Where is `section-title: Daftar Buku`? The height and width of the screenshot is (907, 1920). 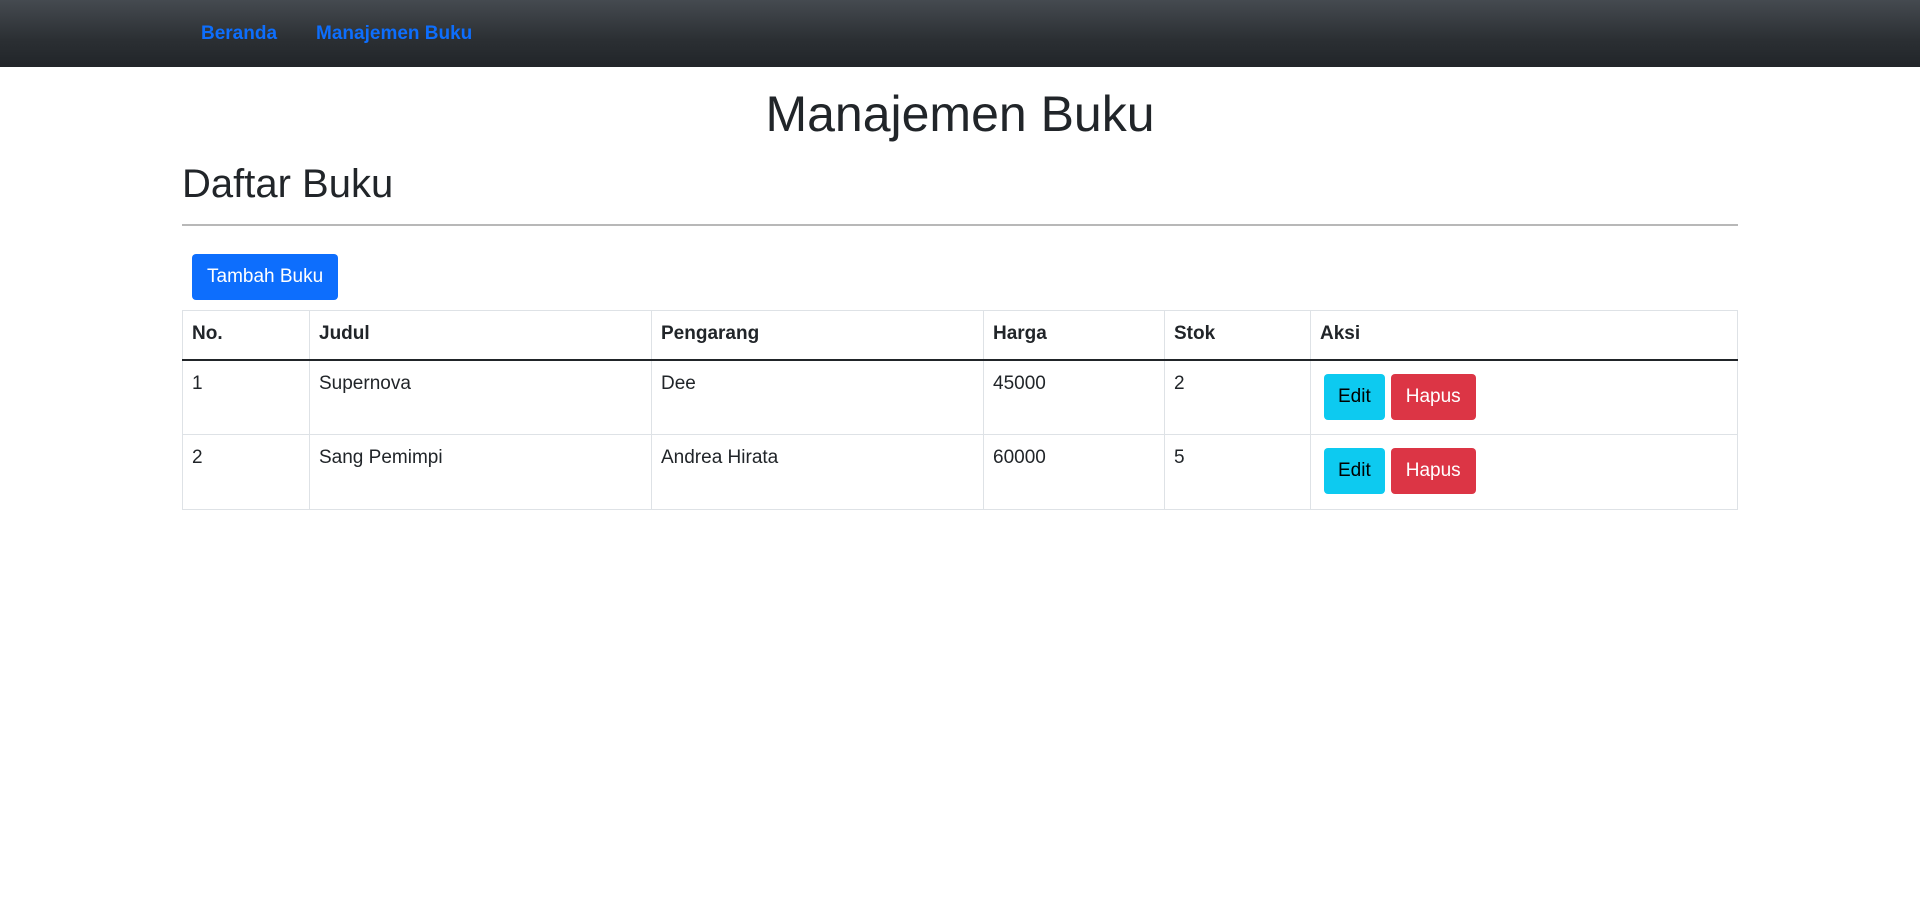
section-title: Daftar Buku is located at coordinates (288, 184).